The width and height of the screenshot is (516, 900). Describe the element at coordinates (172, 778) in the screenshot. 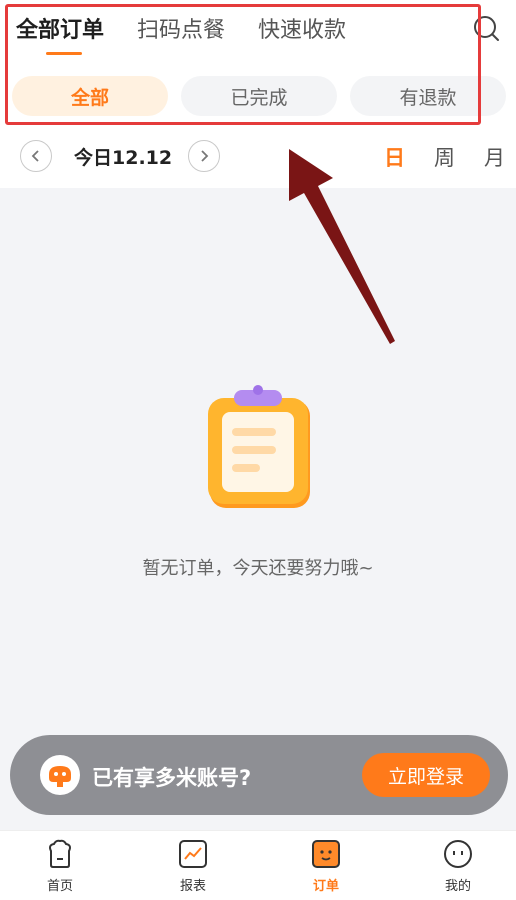

I see `login-prompt-text: 已有享多米账号?` at that location.